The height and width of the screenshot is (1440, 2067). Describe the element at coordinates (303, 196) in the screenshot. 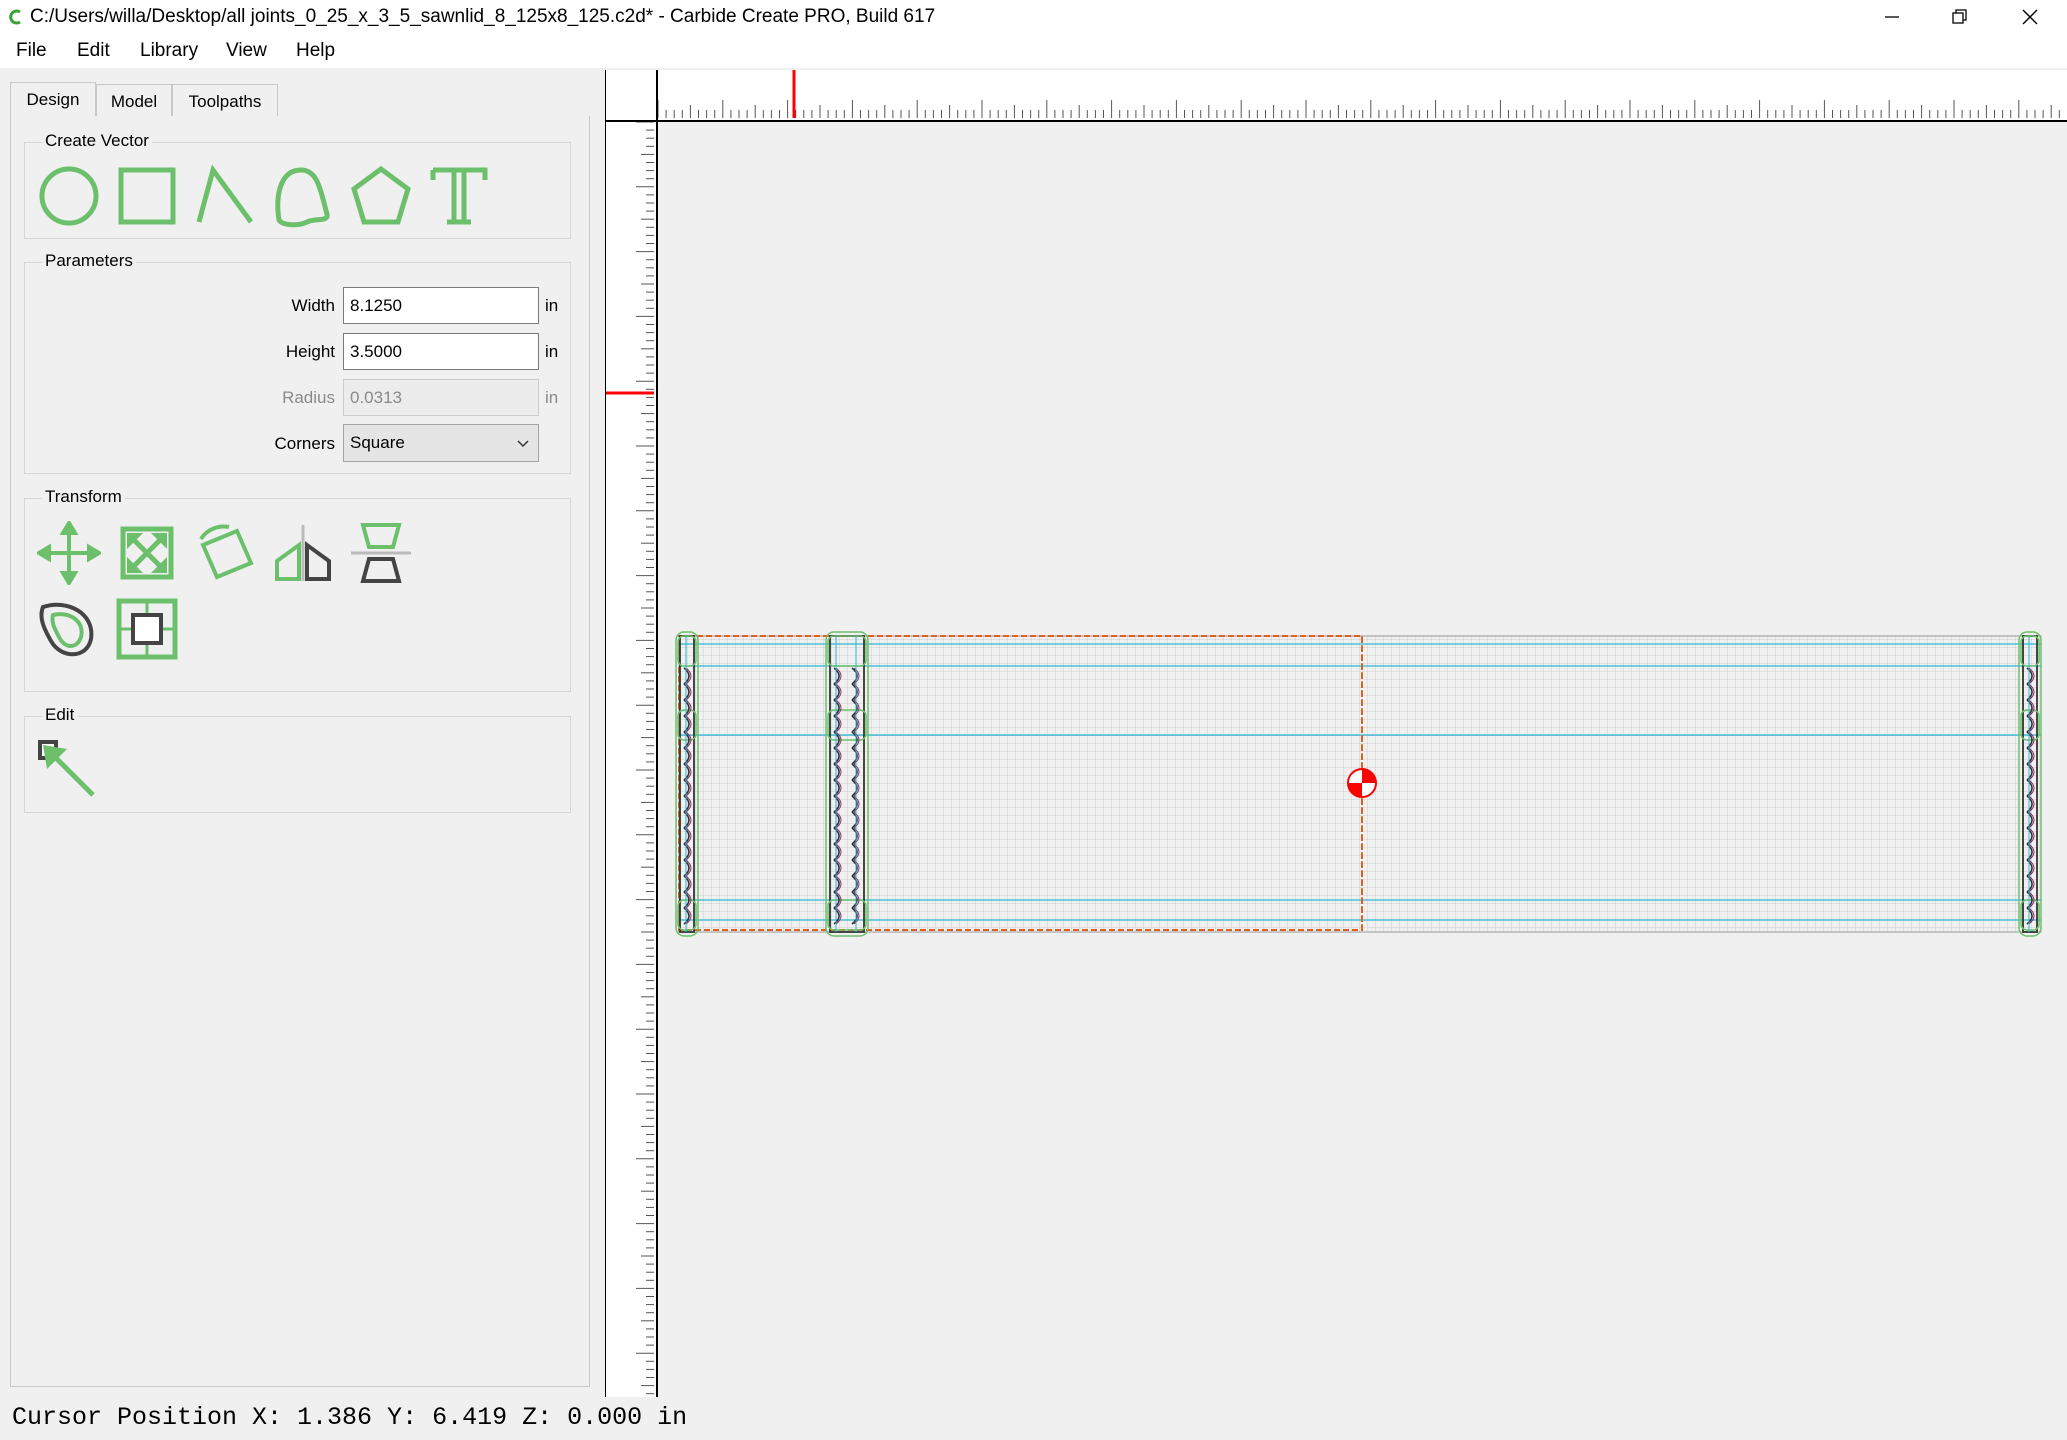

I see `curve-icon` at that location.